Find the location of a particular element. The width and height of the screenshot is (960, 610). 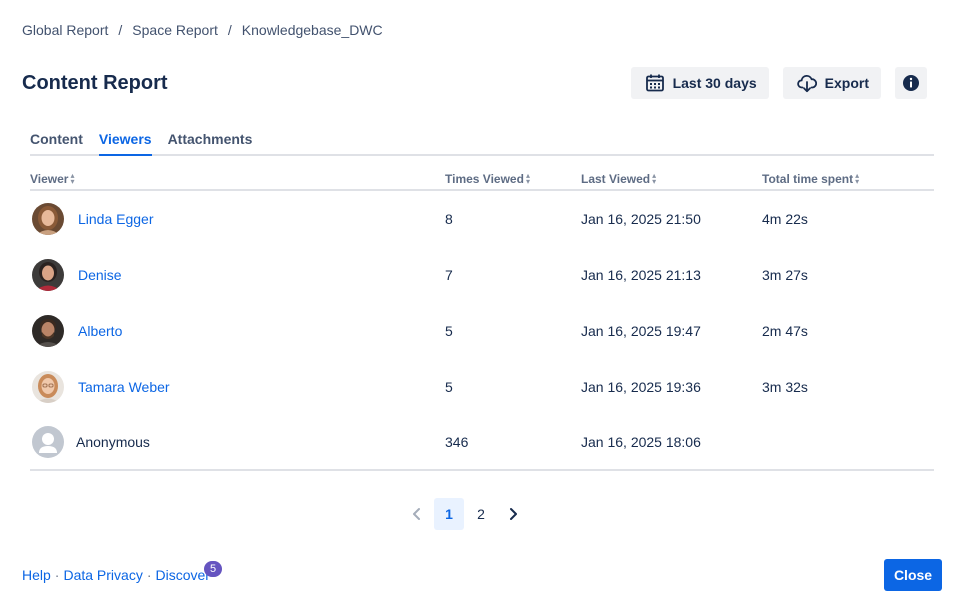

toolbar: Last 30 days Export is located at coordinates (778, 83).